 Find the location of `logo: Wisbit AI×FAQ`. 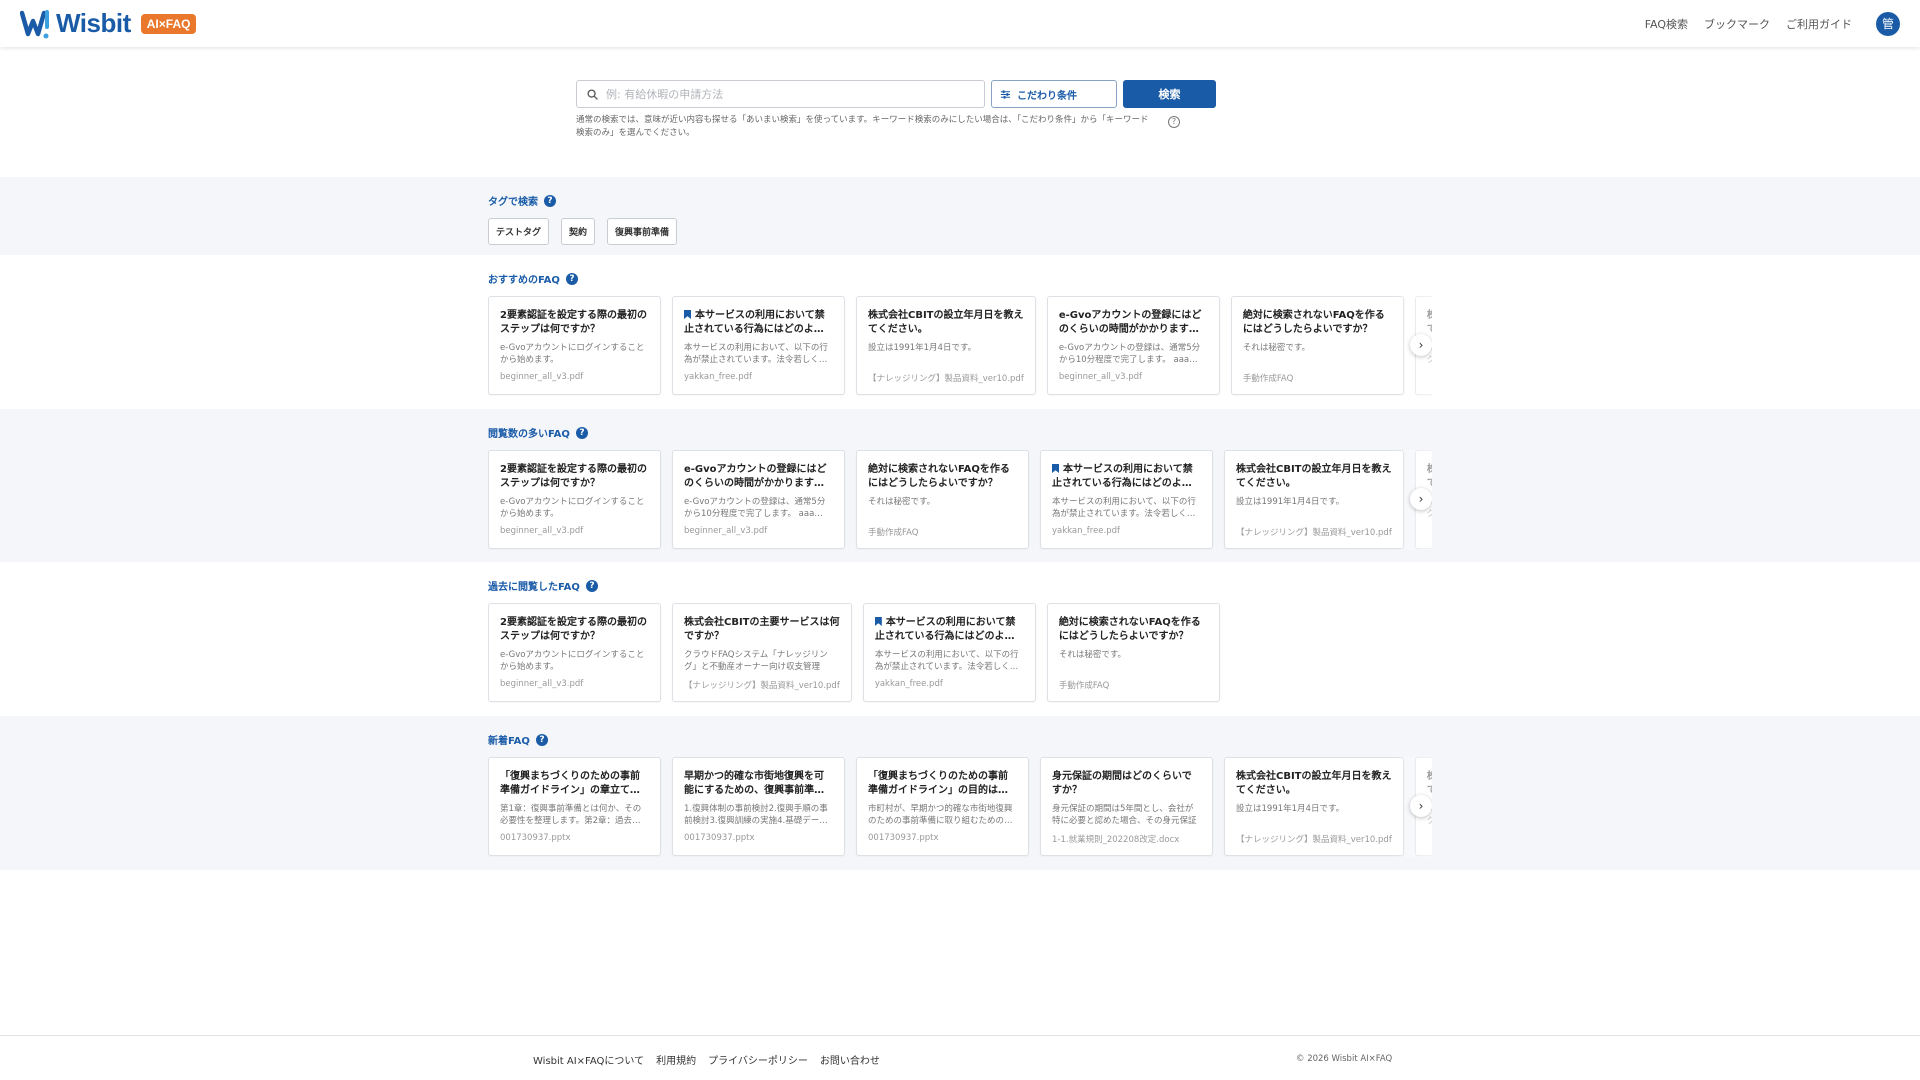

logo: Wisbit AI×FAQ is located at coordinates (108, 24).